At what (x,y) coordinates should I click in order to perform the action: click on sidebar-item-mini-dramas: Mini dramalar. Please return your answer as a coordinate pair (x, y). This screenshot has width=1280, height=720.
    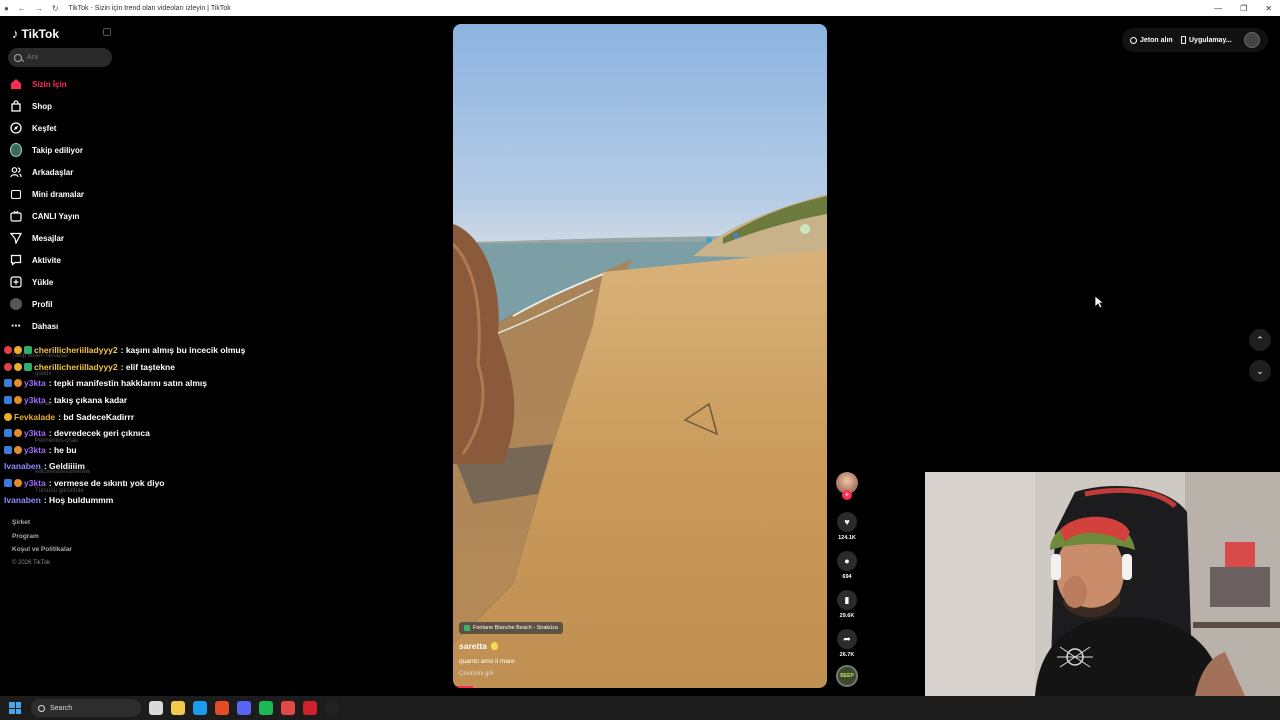
    Looking at the image, I should click on (80, 194).